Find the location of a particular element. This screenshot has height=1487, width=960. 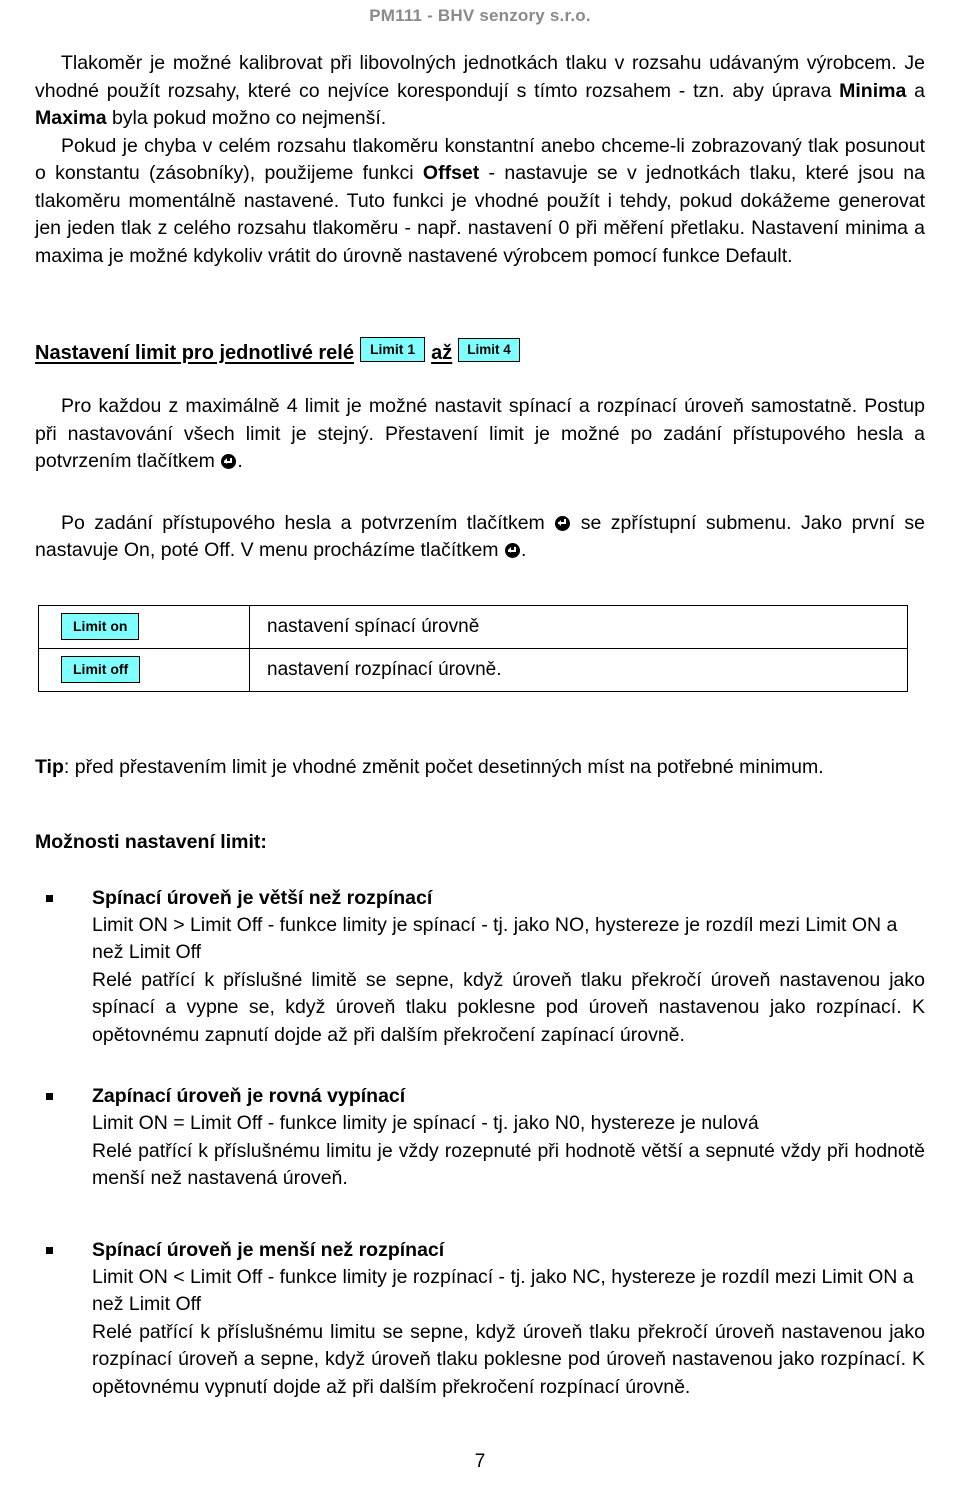

table-cell-description: nastavení spínací úrovně is located at coordinates (578, 626).